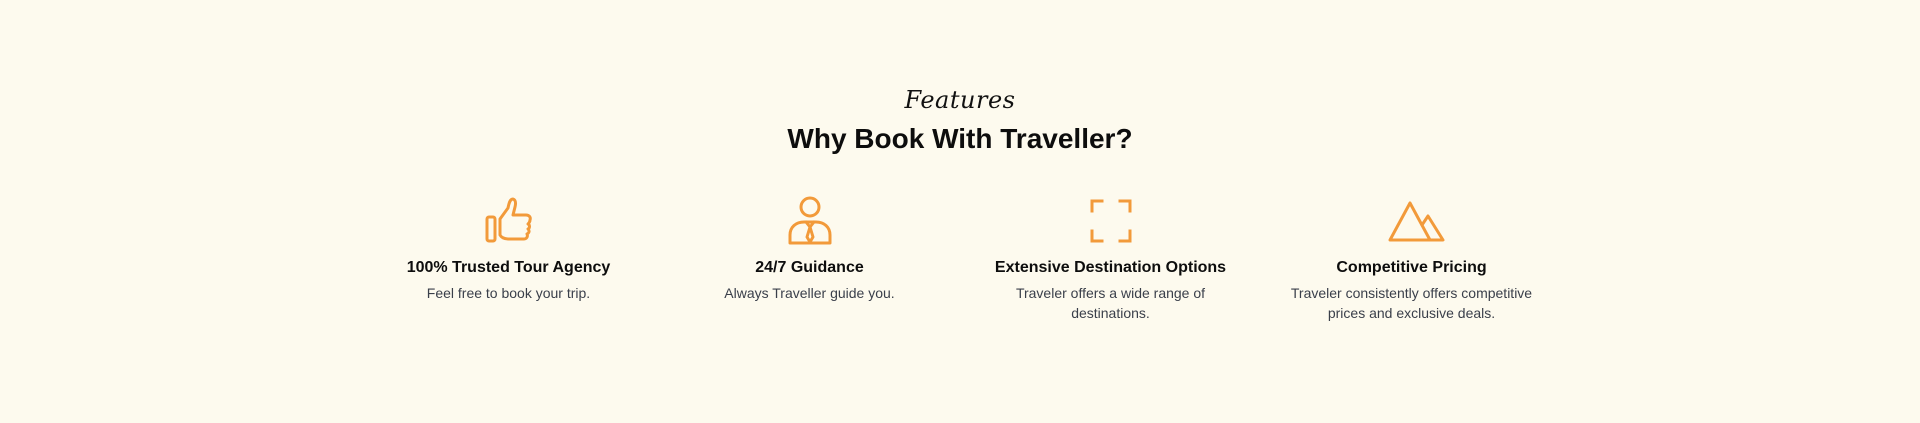 Image resolution: width=1920 pixels, height=423 pixels. I want to click on person-tie-icon, so click(810, 221).